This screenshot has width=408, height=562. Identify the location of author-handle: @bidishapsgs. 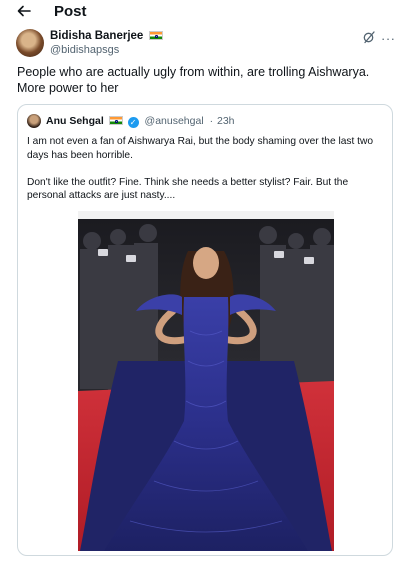
(84, 50).